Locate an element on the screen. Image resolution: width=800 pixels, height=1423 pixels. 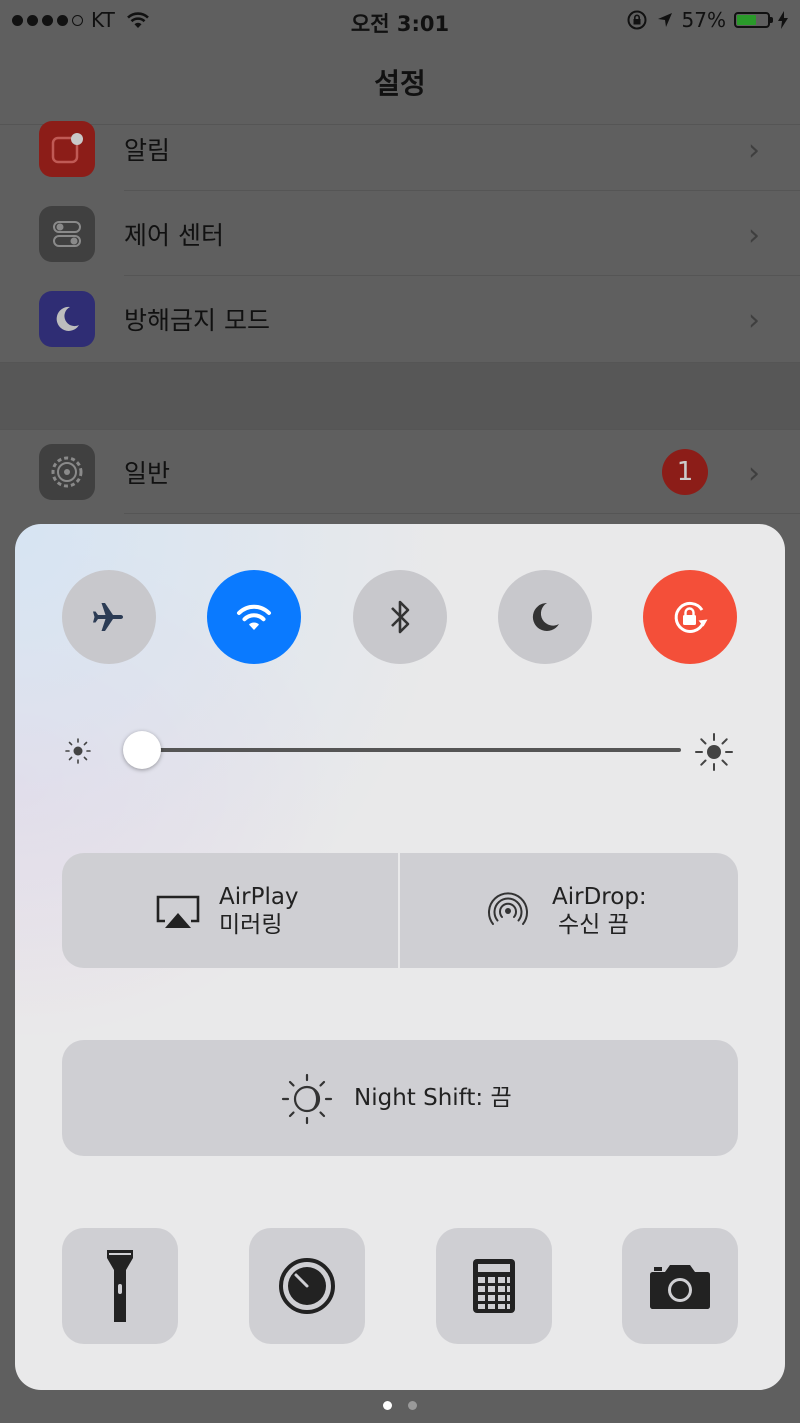
location-arrow-icon is located at coordinates (664, 20).